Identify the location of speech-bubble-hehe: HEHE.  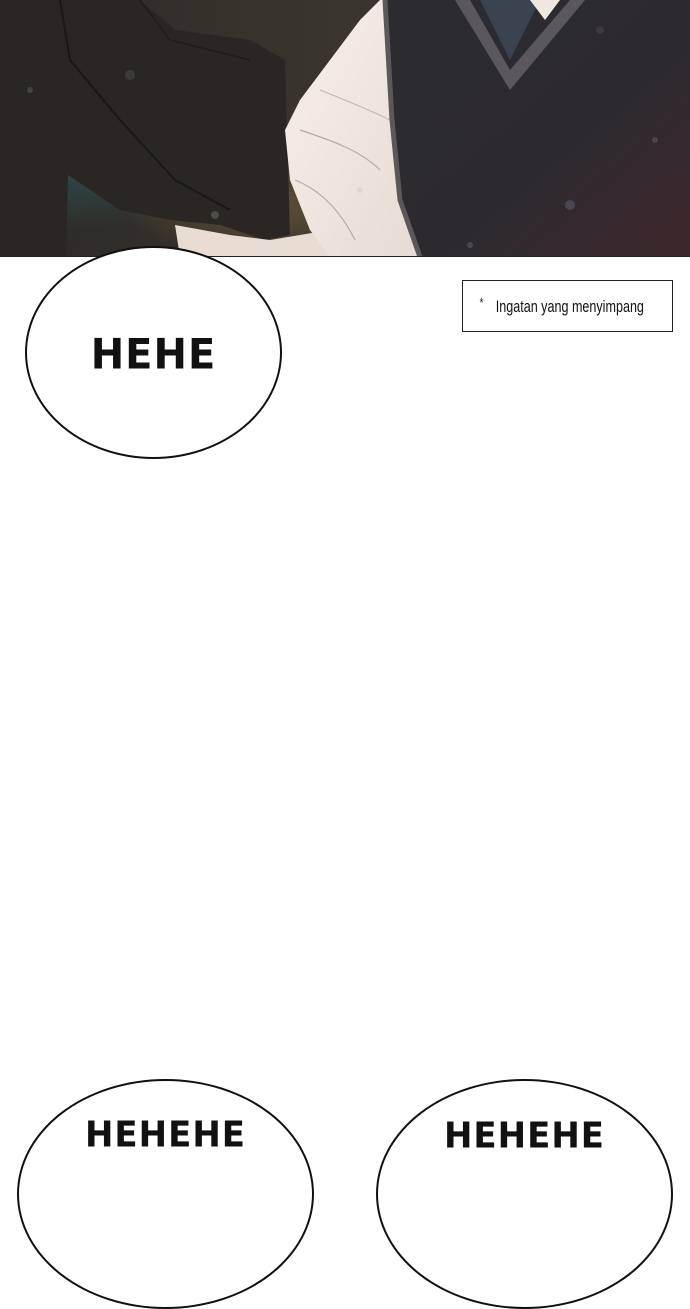
(153, 352).